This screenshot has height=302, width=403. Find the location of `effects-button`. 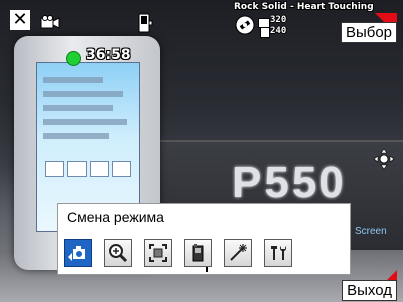

effects-button is located at coordinates (238, 253).